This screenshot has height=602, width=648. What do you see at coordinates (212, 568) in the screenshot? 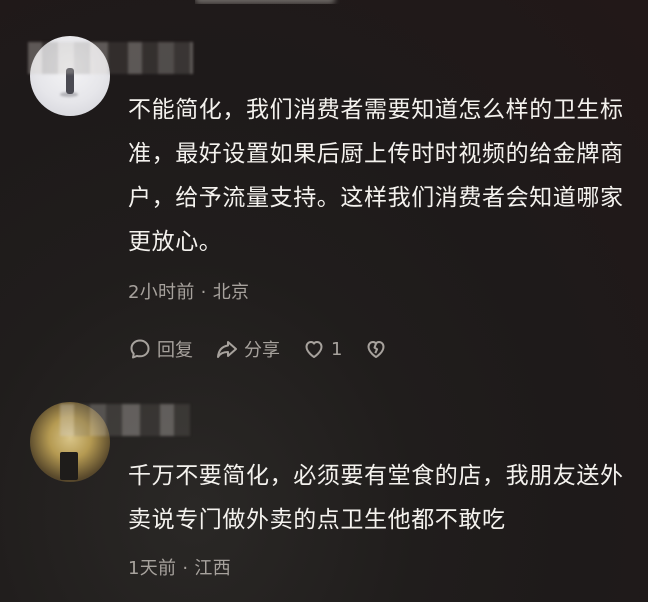
I see `comment-location: 江西` at bounding box center [212, 568].